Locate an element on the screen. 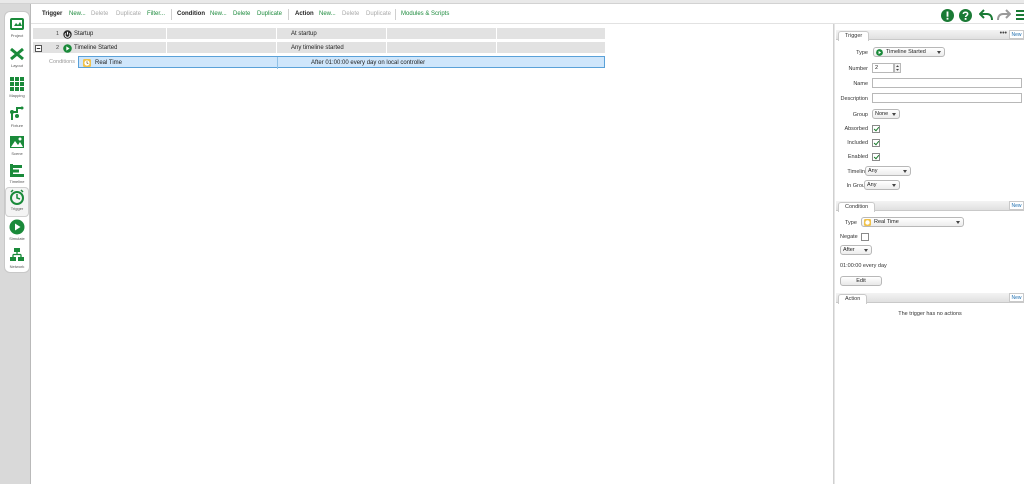 The image size is (1024, 484). timeline-value: Any is located at coordinates (873, 171).